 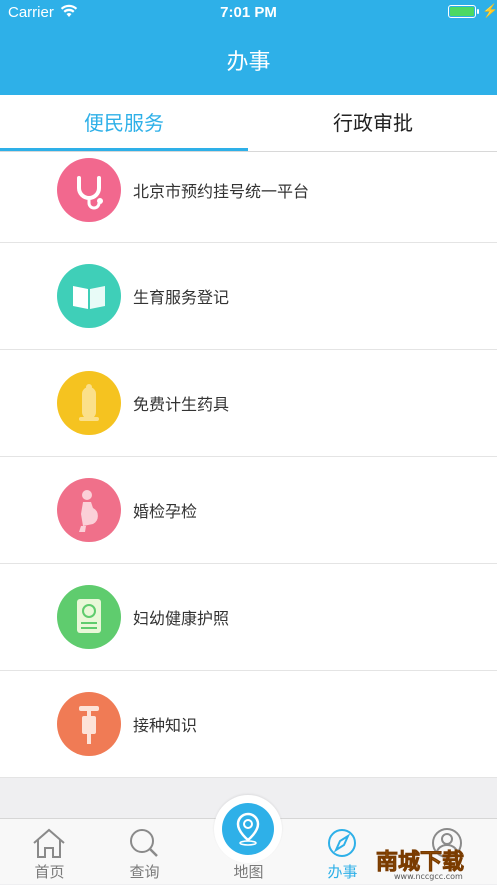 What do you see at coordinates (49, 843) in the screenshot?
I see `home-icon` at bounding box center [49, 843].